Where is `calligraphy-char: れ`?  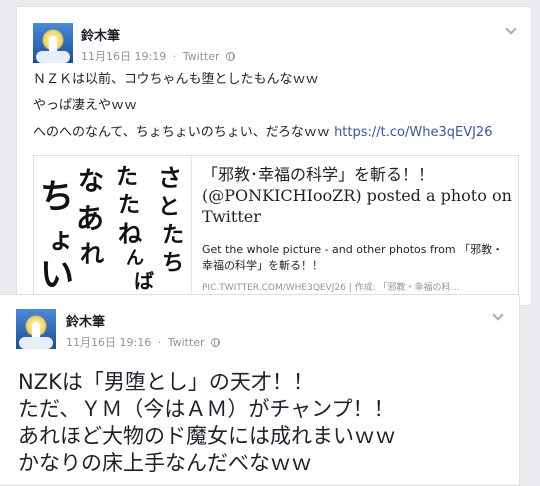
calligraphy-char: れ is located at coordinates (92, 253).